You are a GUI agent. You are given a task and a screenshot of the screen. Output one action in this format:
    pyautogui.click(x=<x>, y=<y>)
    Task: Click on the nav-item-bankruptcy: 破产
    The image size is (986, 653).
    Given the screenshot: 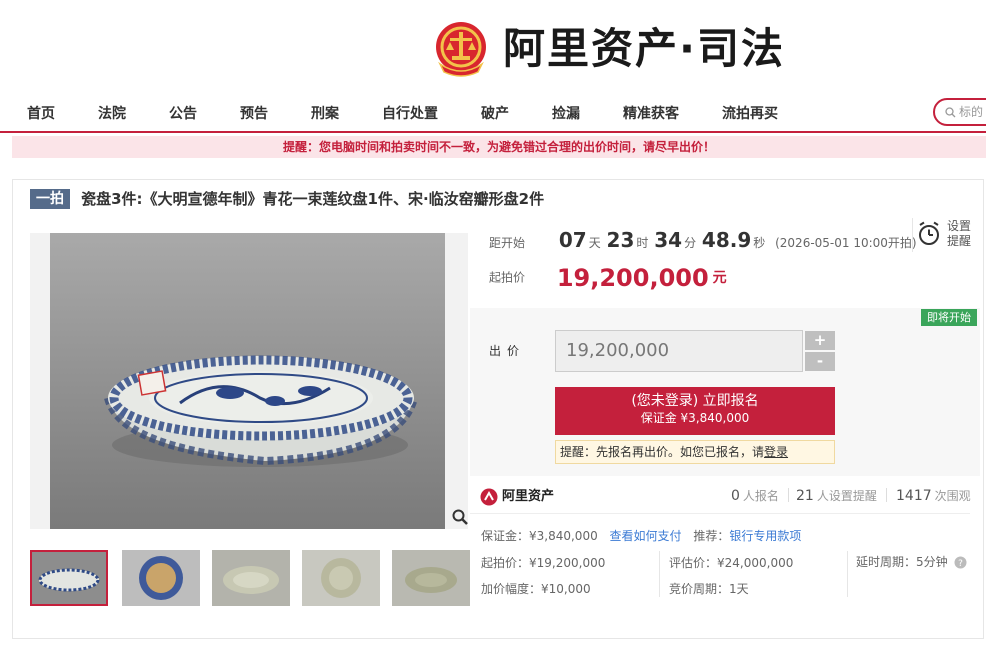 What is the action you would take?
    pyautogui.click(x=495, y=113)
    